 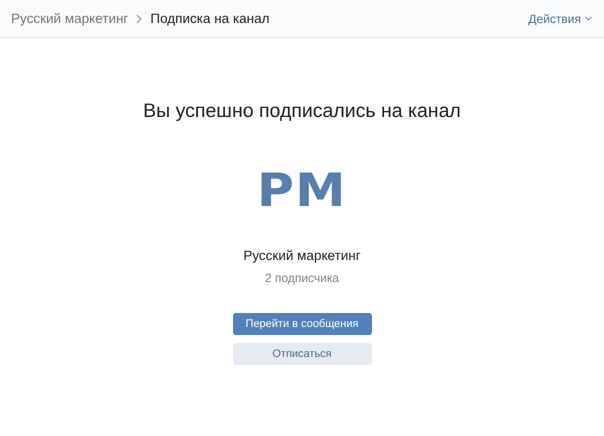 What do you see at coordinates (139, 19) in the screenshot?
I see `chevron-right-icon` at bounding box center [139, 19].